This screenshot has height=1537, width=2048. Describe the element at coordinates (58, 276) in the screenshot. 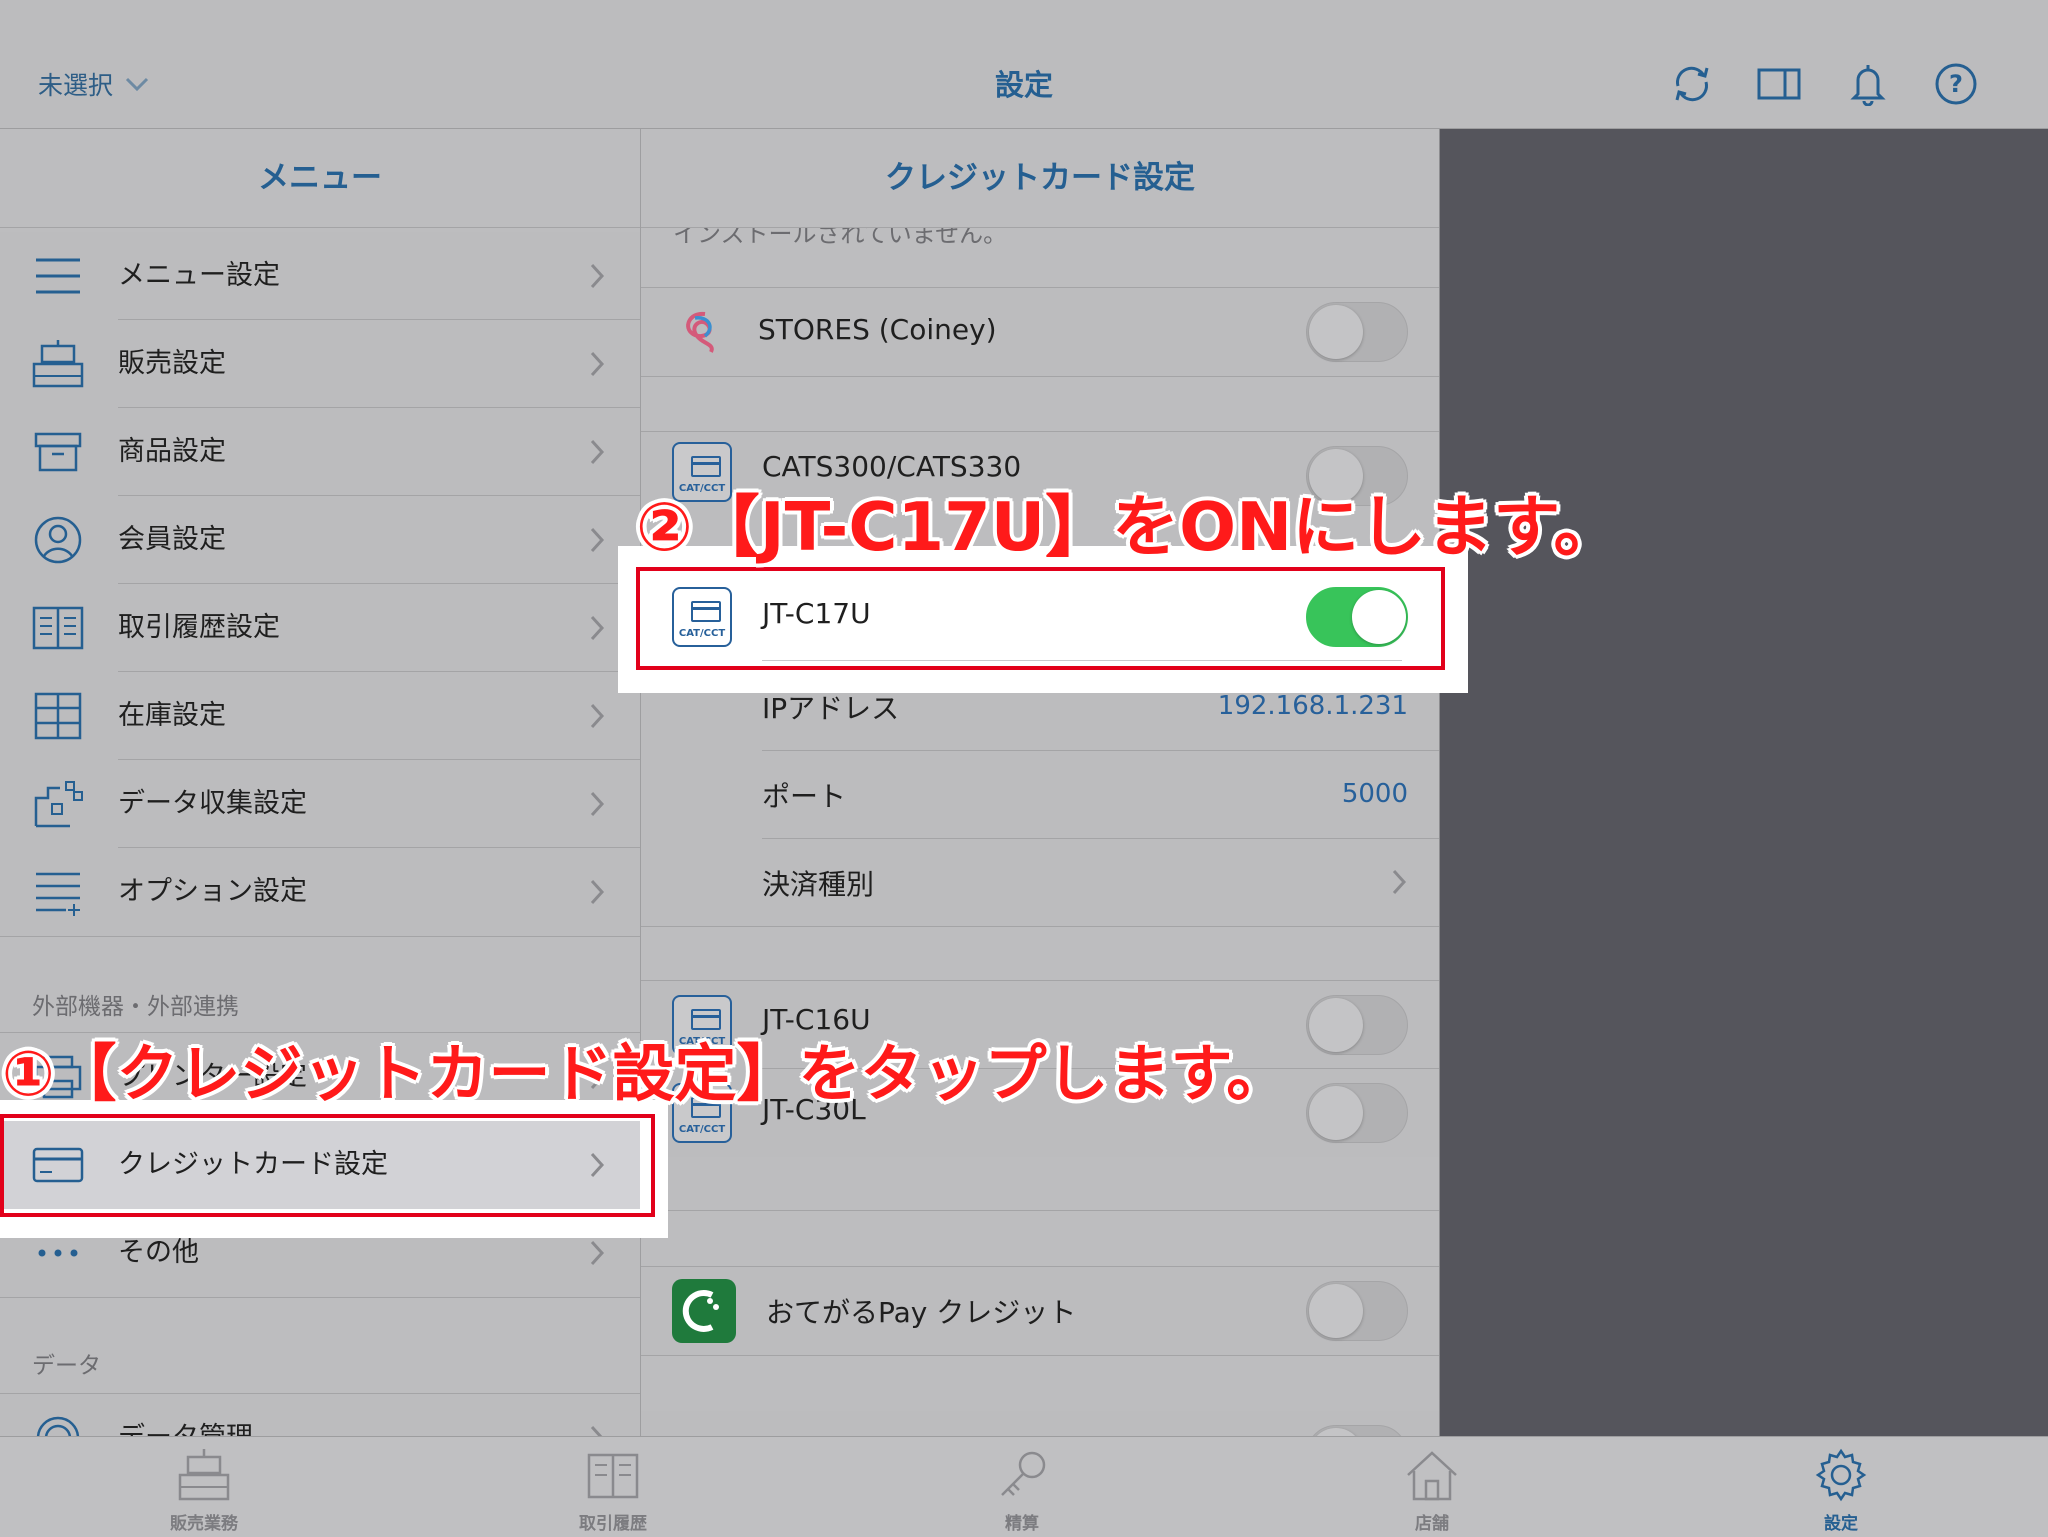

I see `menu-list-icon` at that location.